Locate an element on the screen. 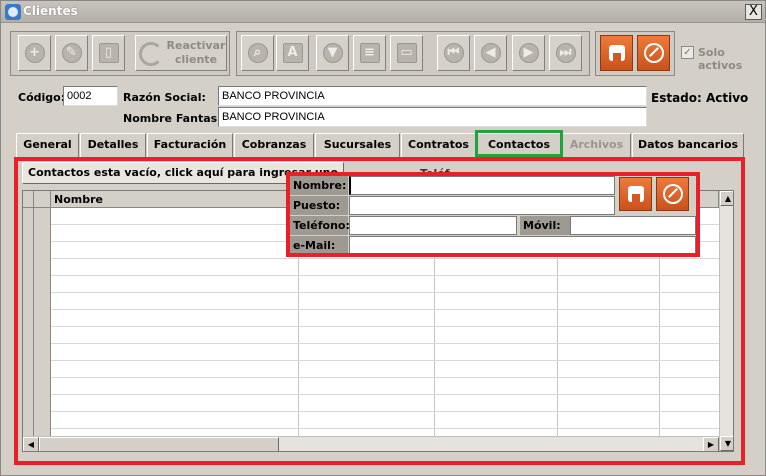  magnifier-icon: ⌕ is located at coordinates (257, 53).